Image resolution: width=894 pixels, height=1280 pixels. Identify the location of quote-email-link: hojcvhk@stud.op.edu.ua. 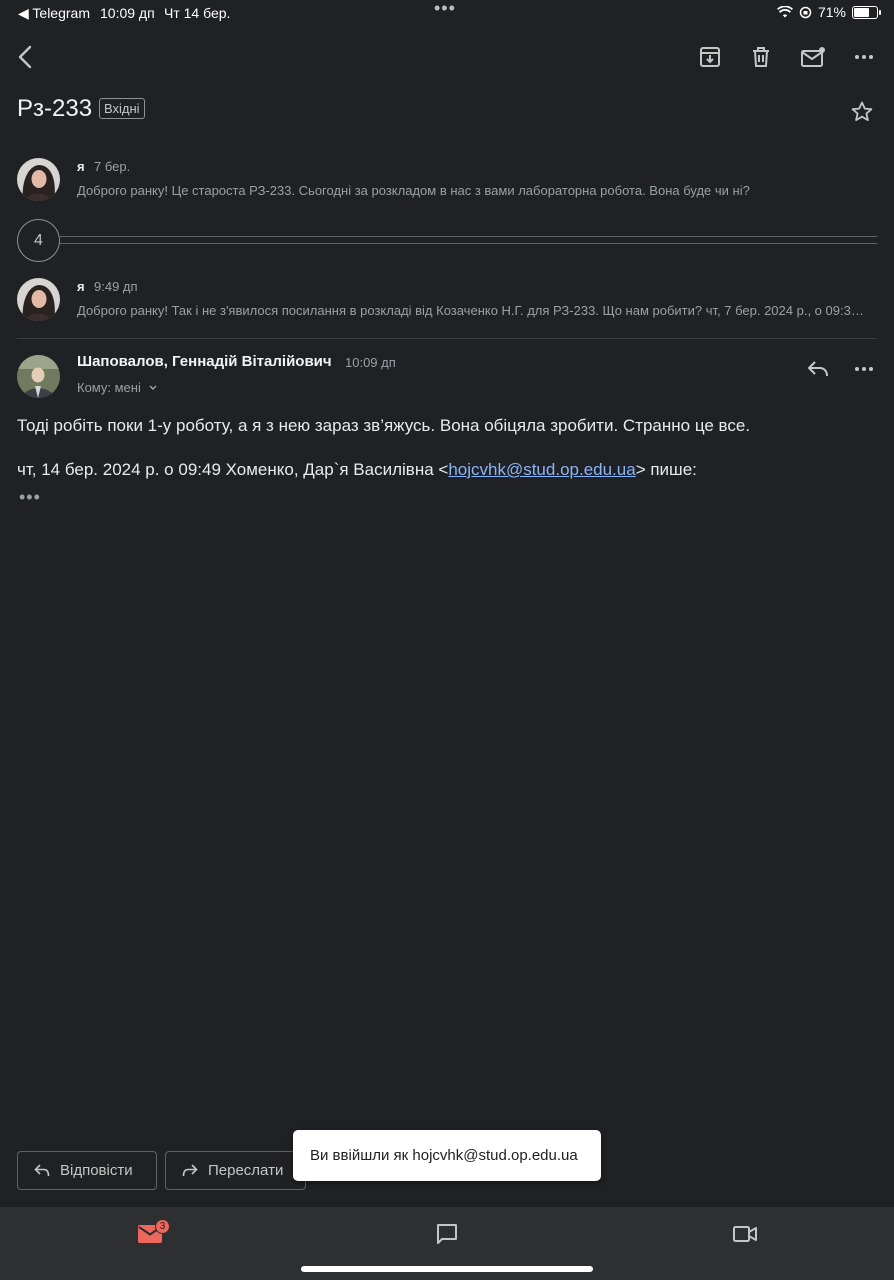
(541, 469).